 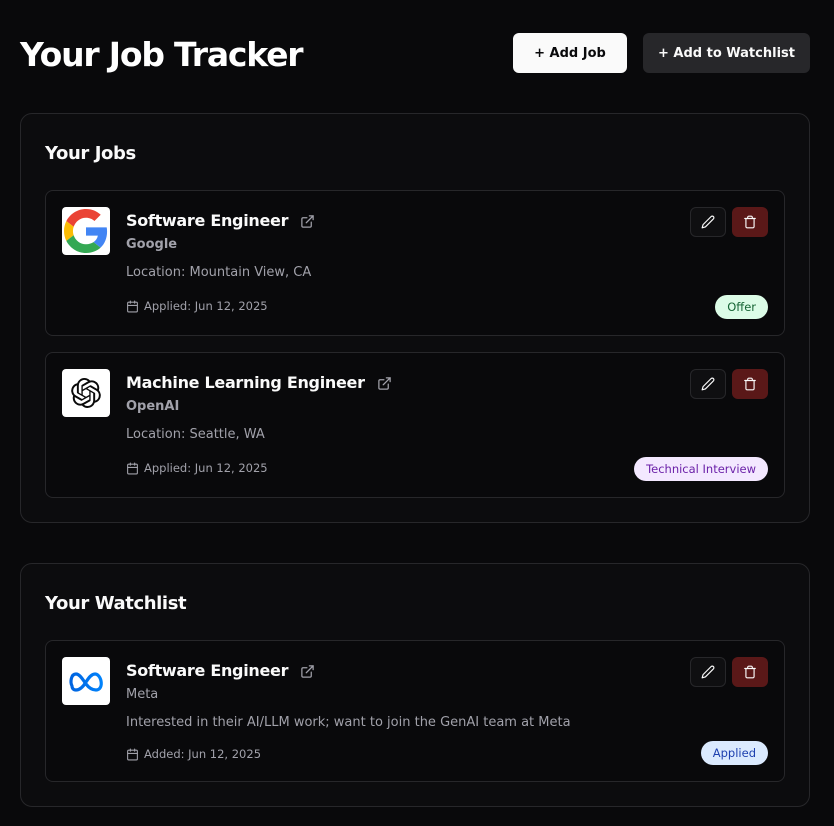 I want to click on section-title: Your Jobs, so click(x=90, y=153).